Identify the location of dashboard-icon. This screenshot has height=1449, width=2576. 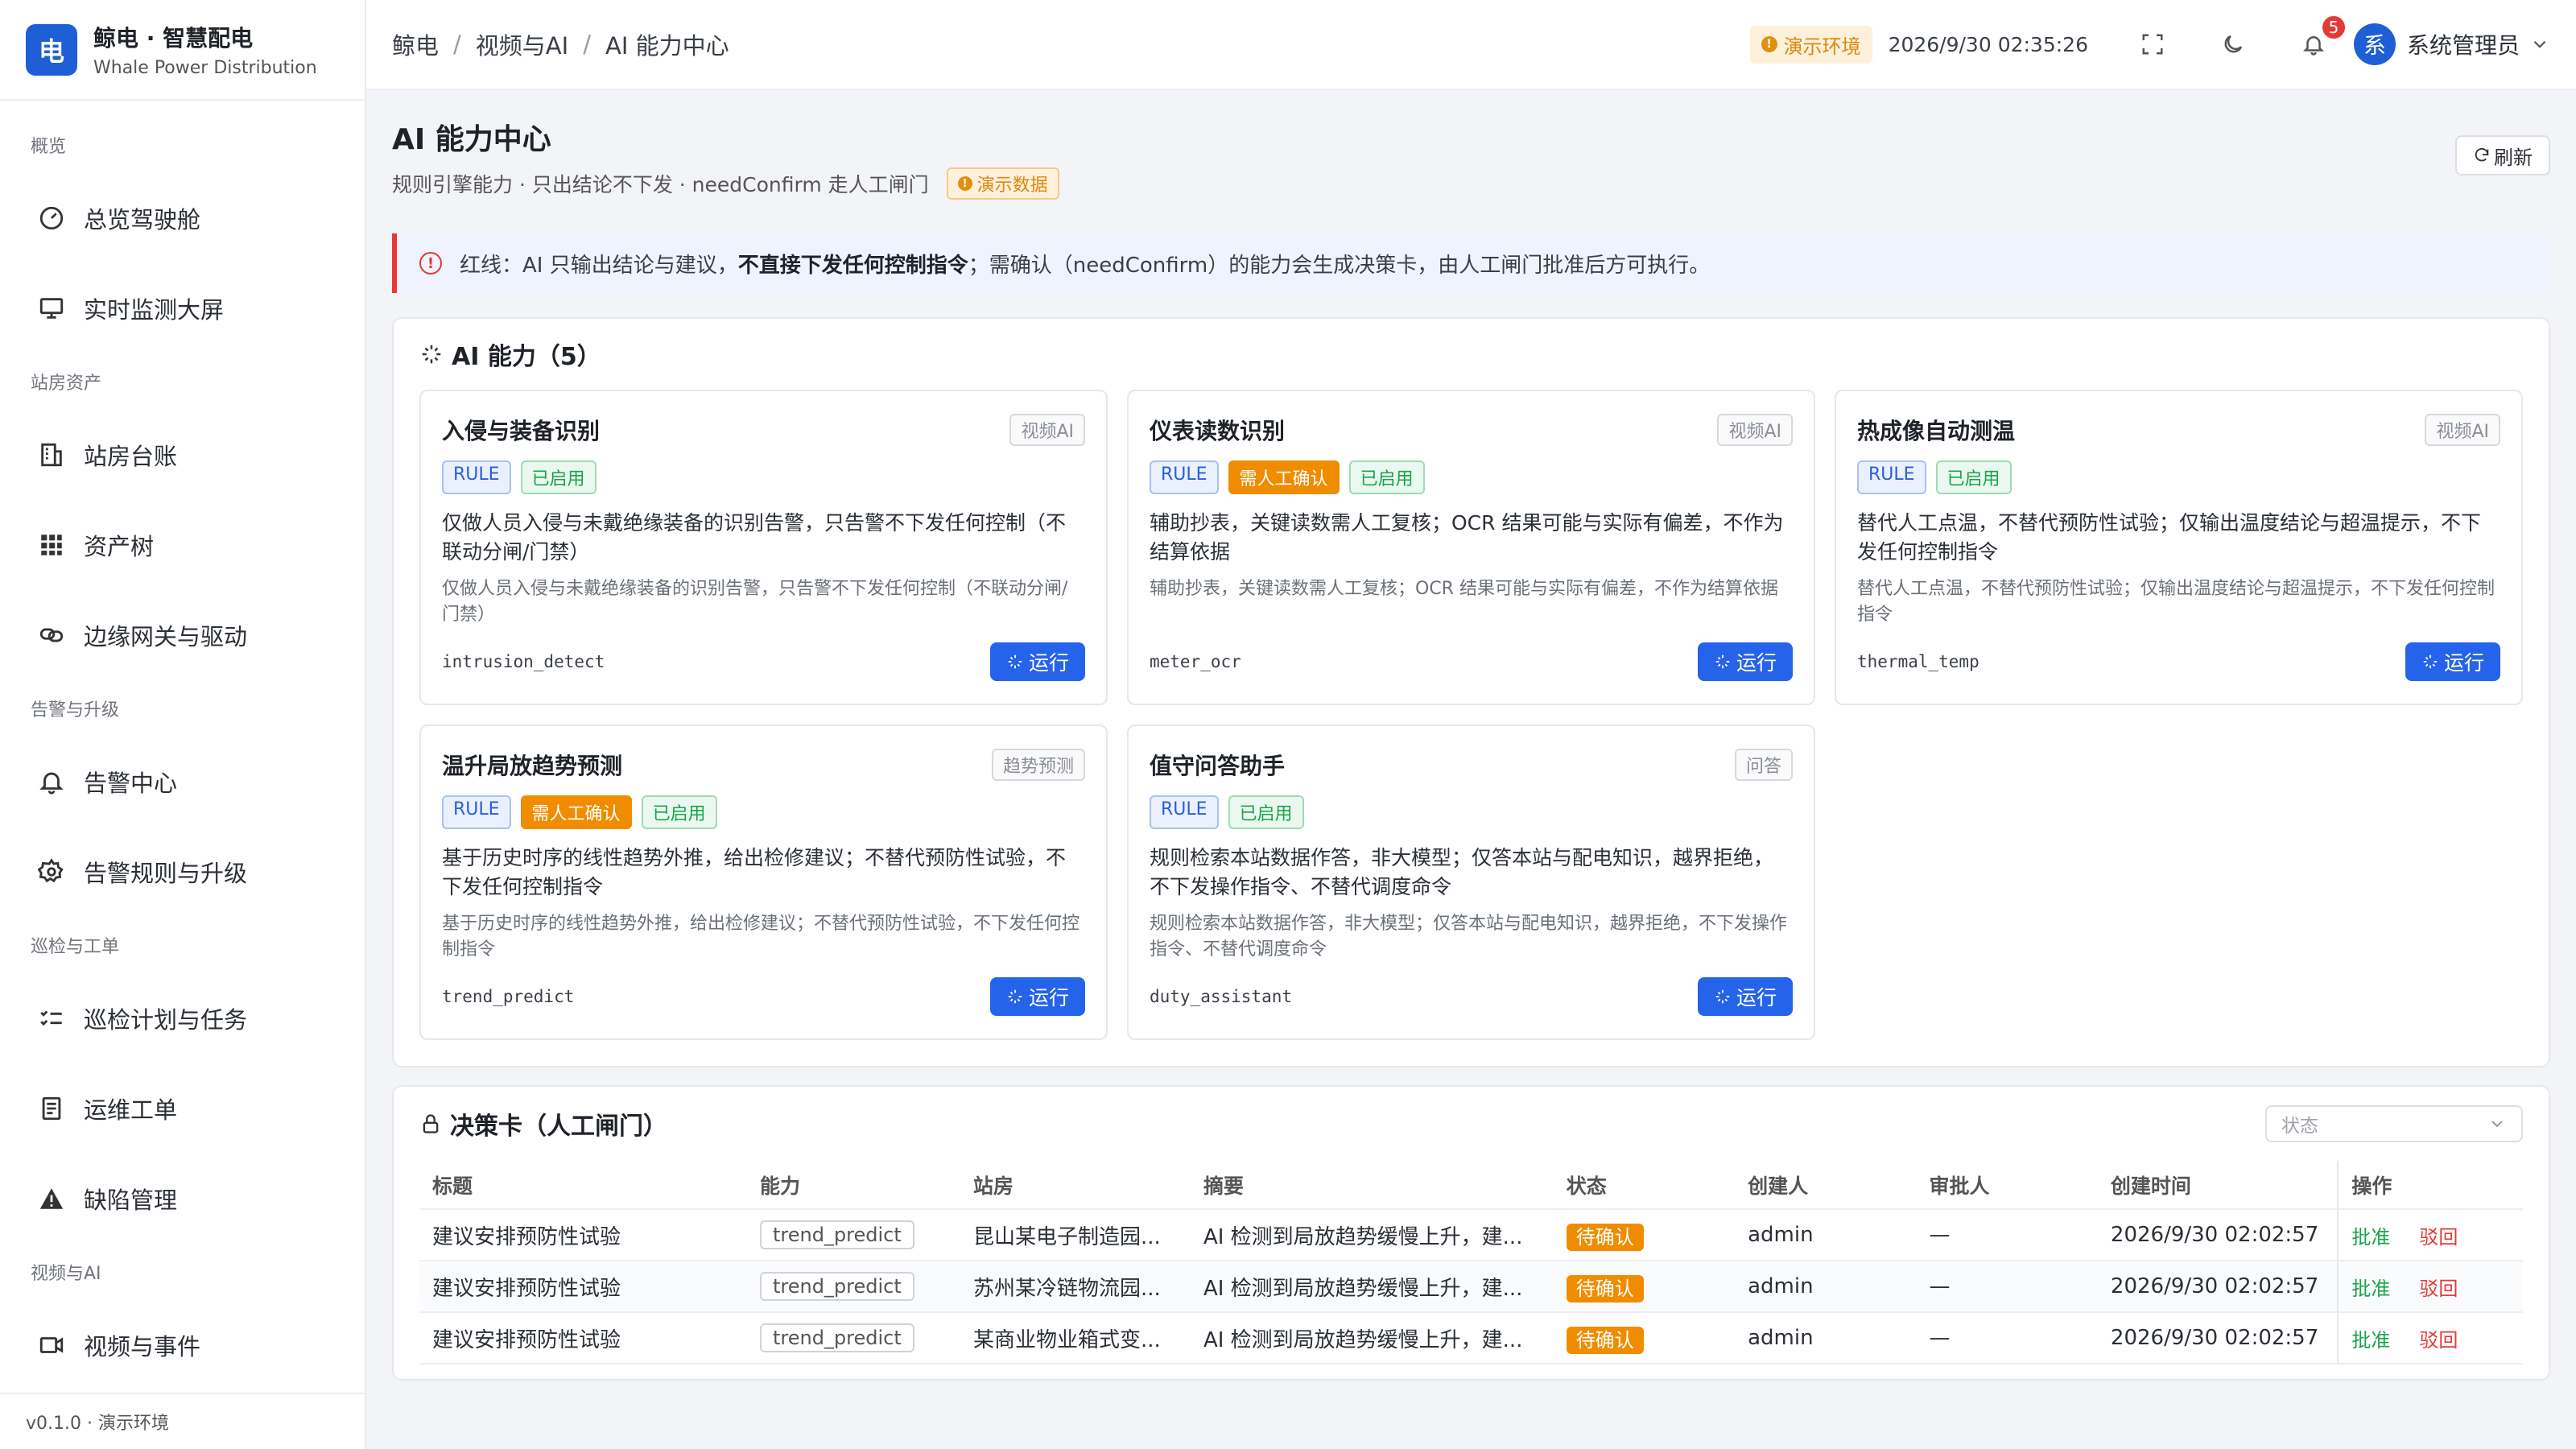
(51, 218).